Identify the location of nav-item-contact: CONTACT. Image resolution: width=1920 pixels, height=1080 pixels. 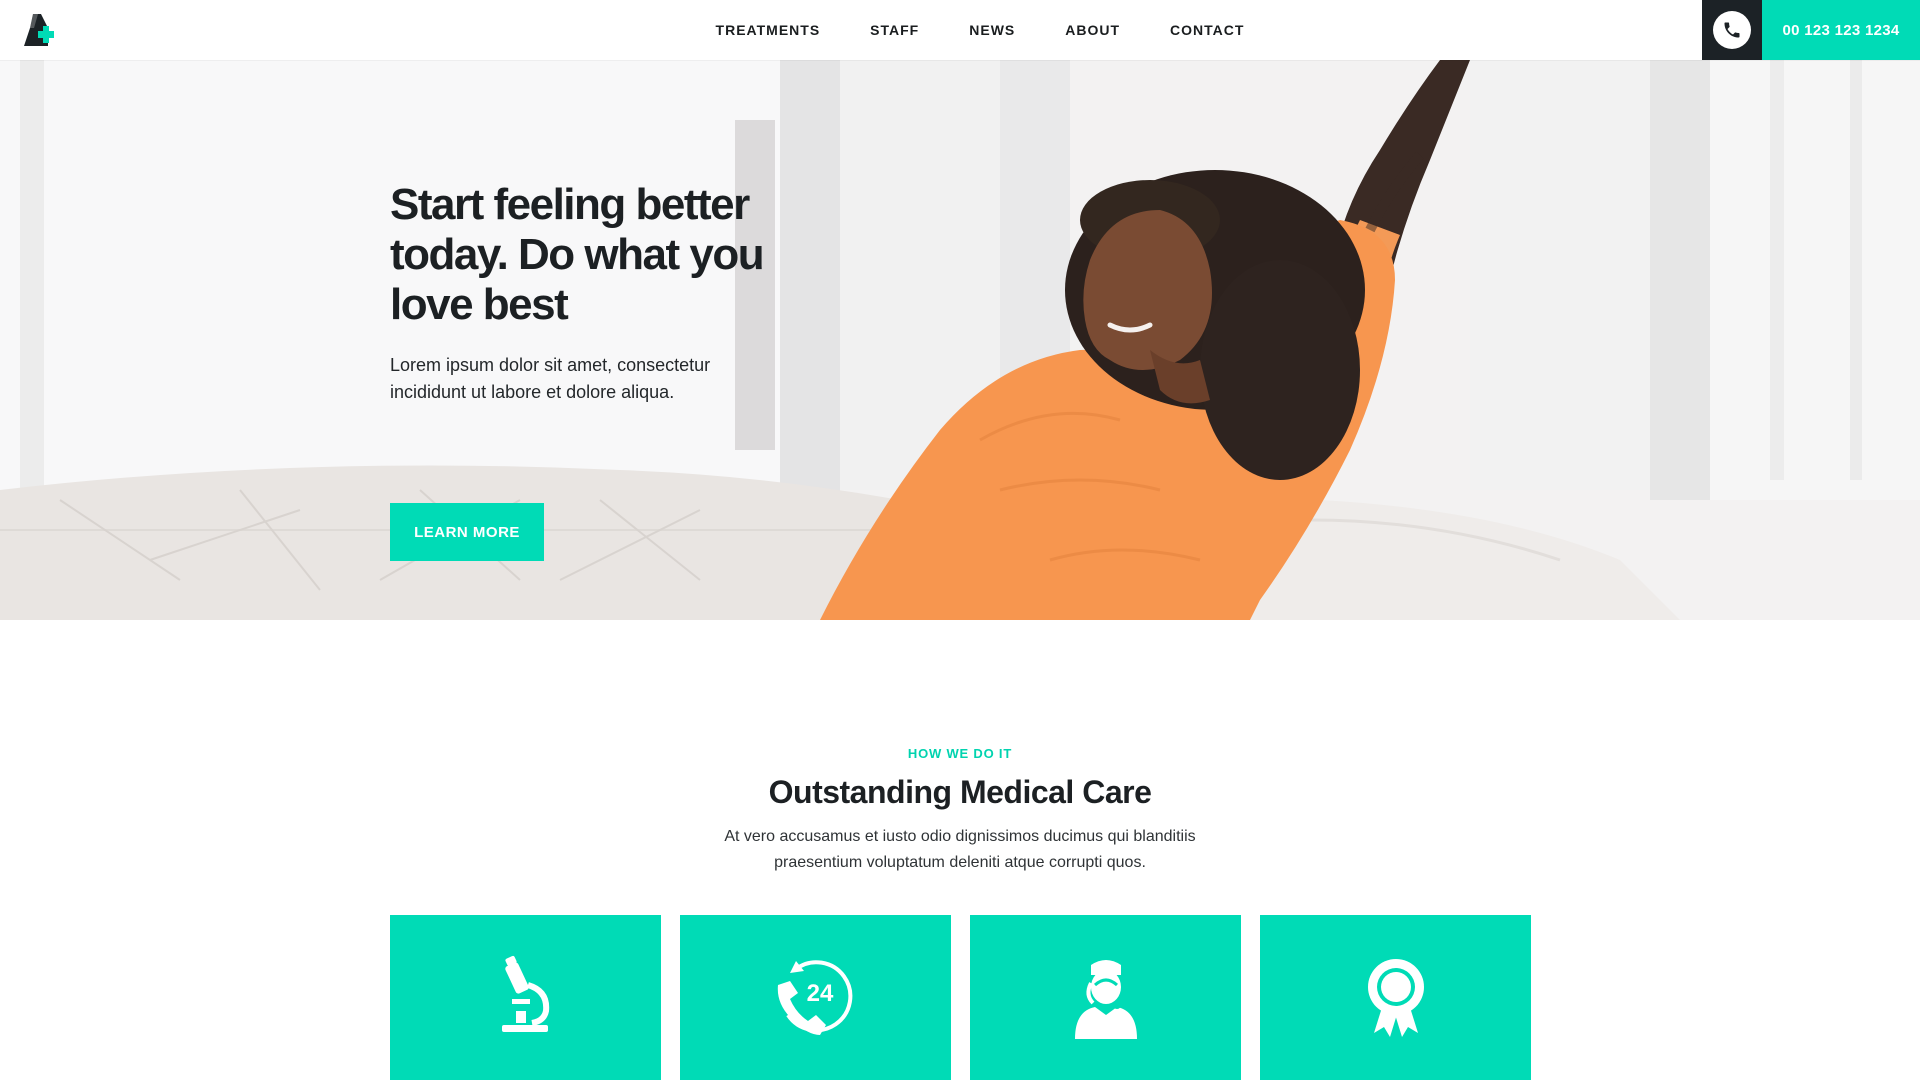
(1207, 30).